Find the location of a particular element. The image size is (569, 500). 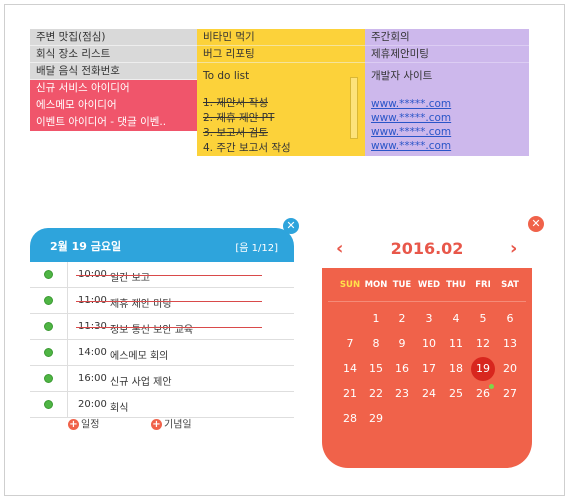

weekday-label: THU is located at coordinates (456, 285).